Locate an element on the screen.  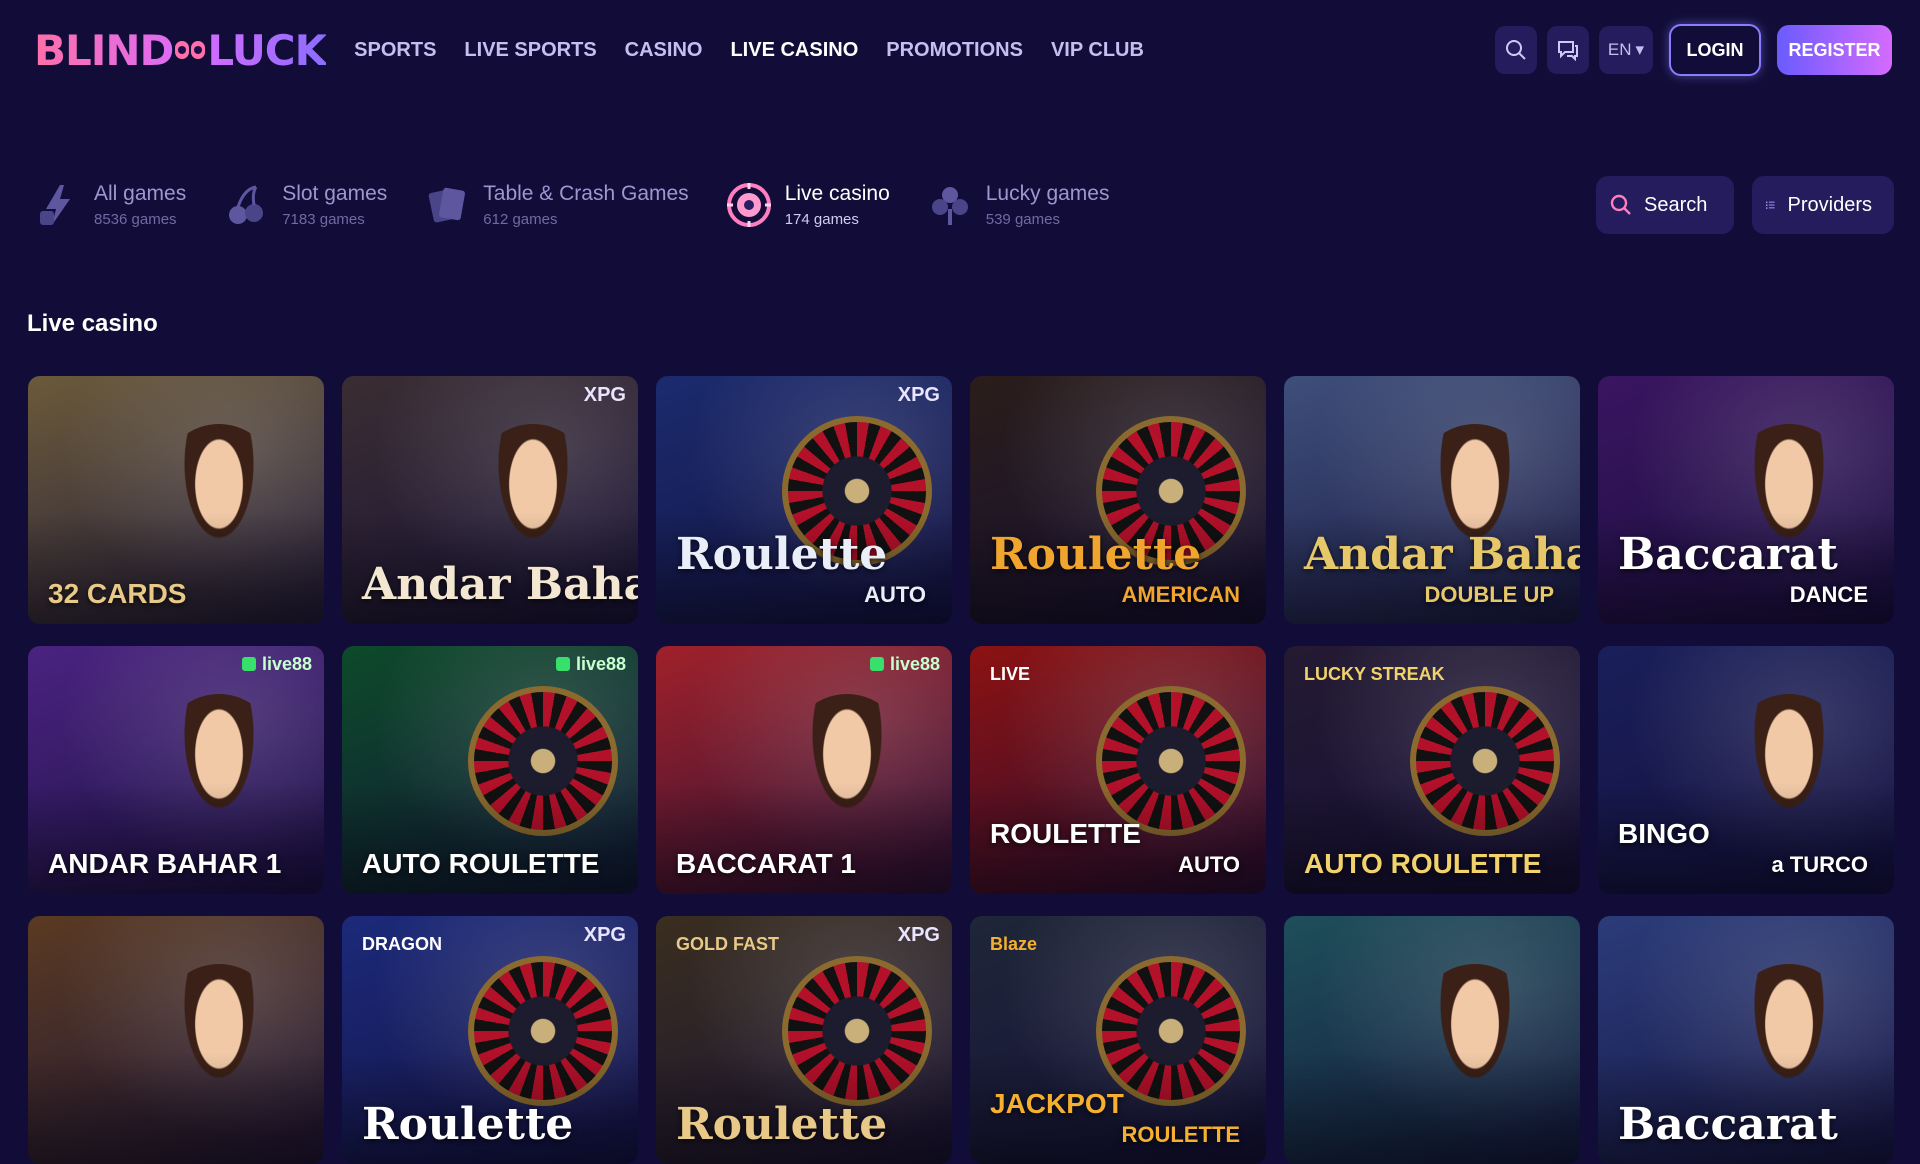
site-logo: BLIND LUCK is located at coordinates (180, 50).